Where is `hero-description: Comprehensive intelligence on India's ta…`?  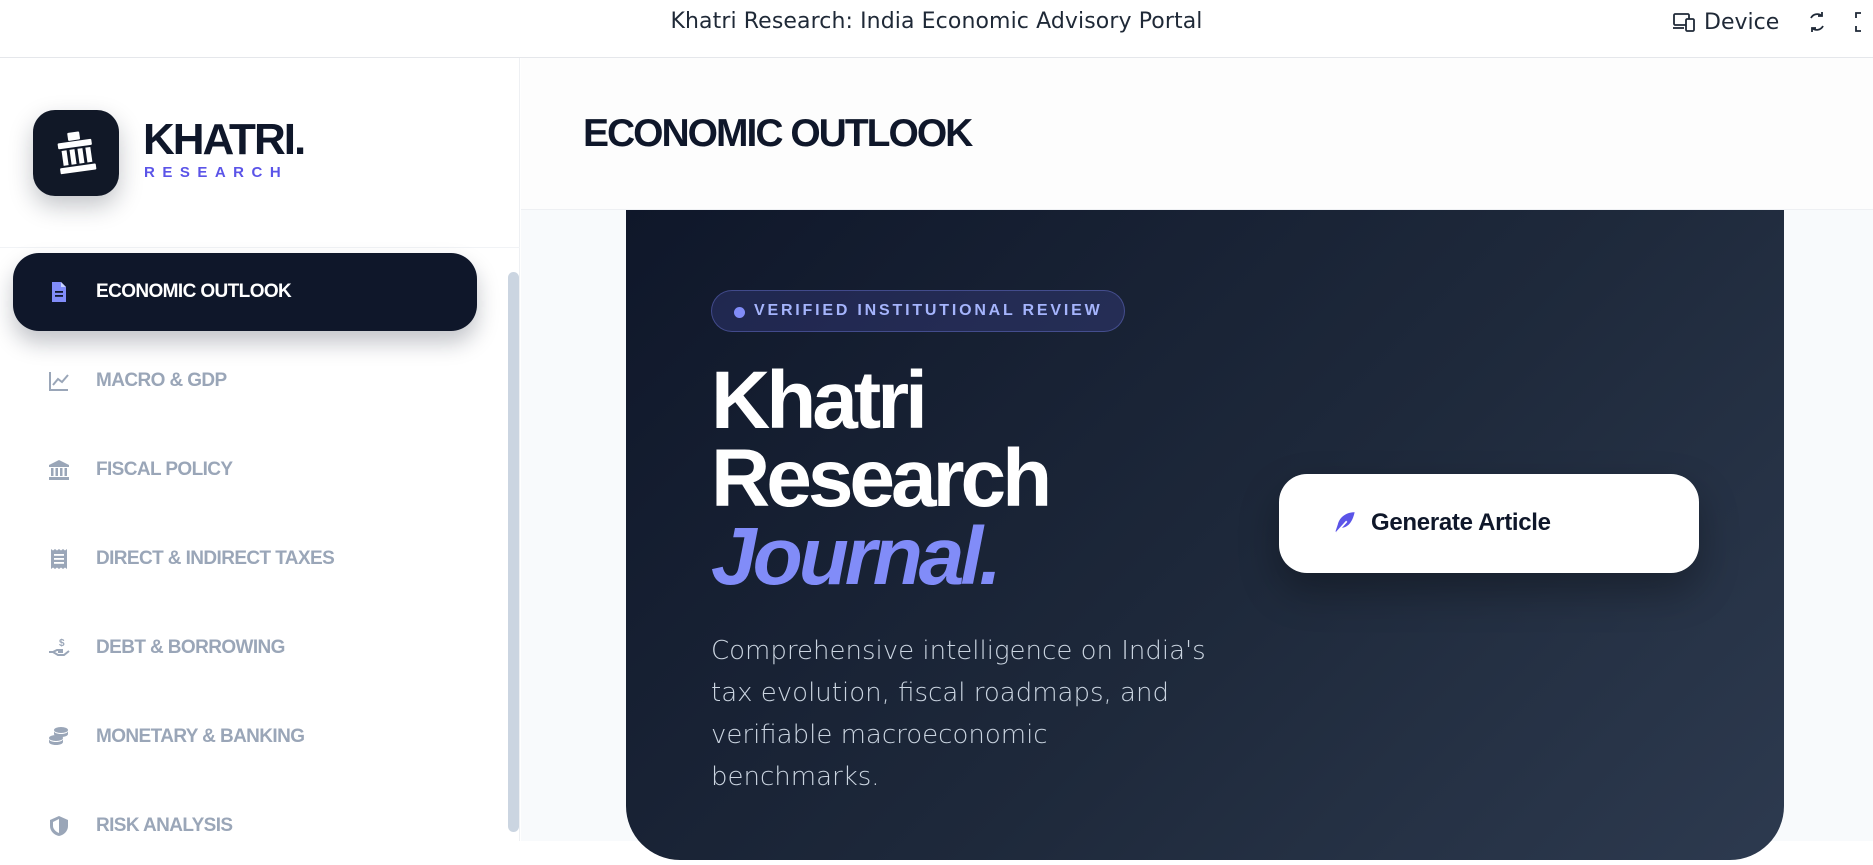 hero-description: Comprehensive intelligence on India's ta… is located at coordinates (958, 714).